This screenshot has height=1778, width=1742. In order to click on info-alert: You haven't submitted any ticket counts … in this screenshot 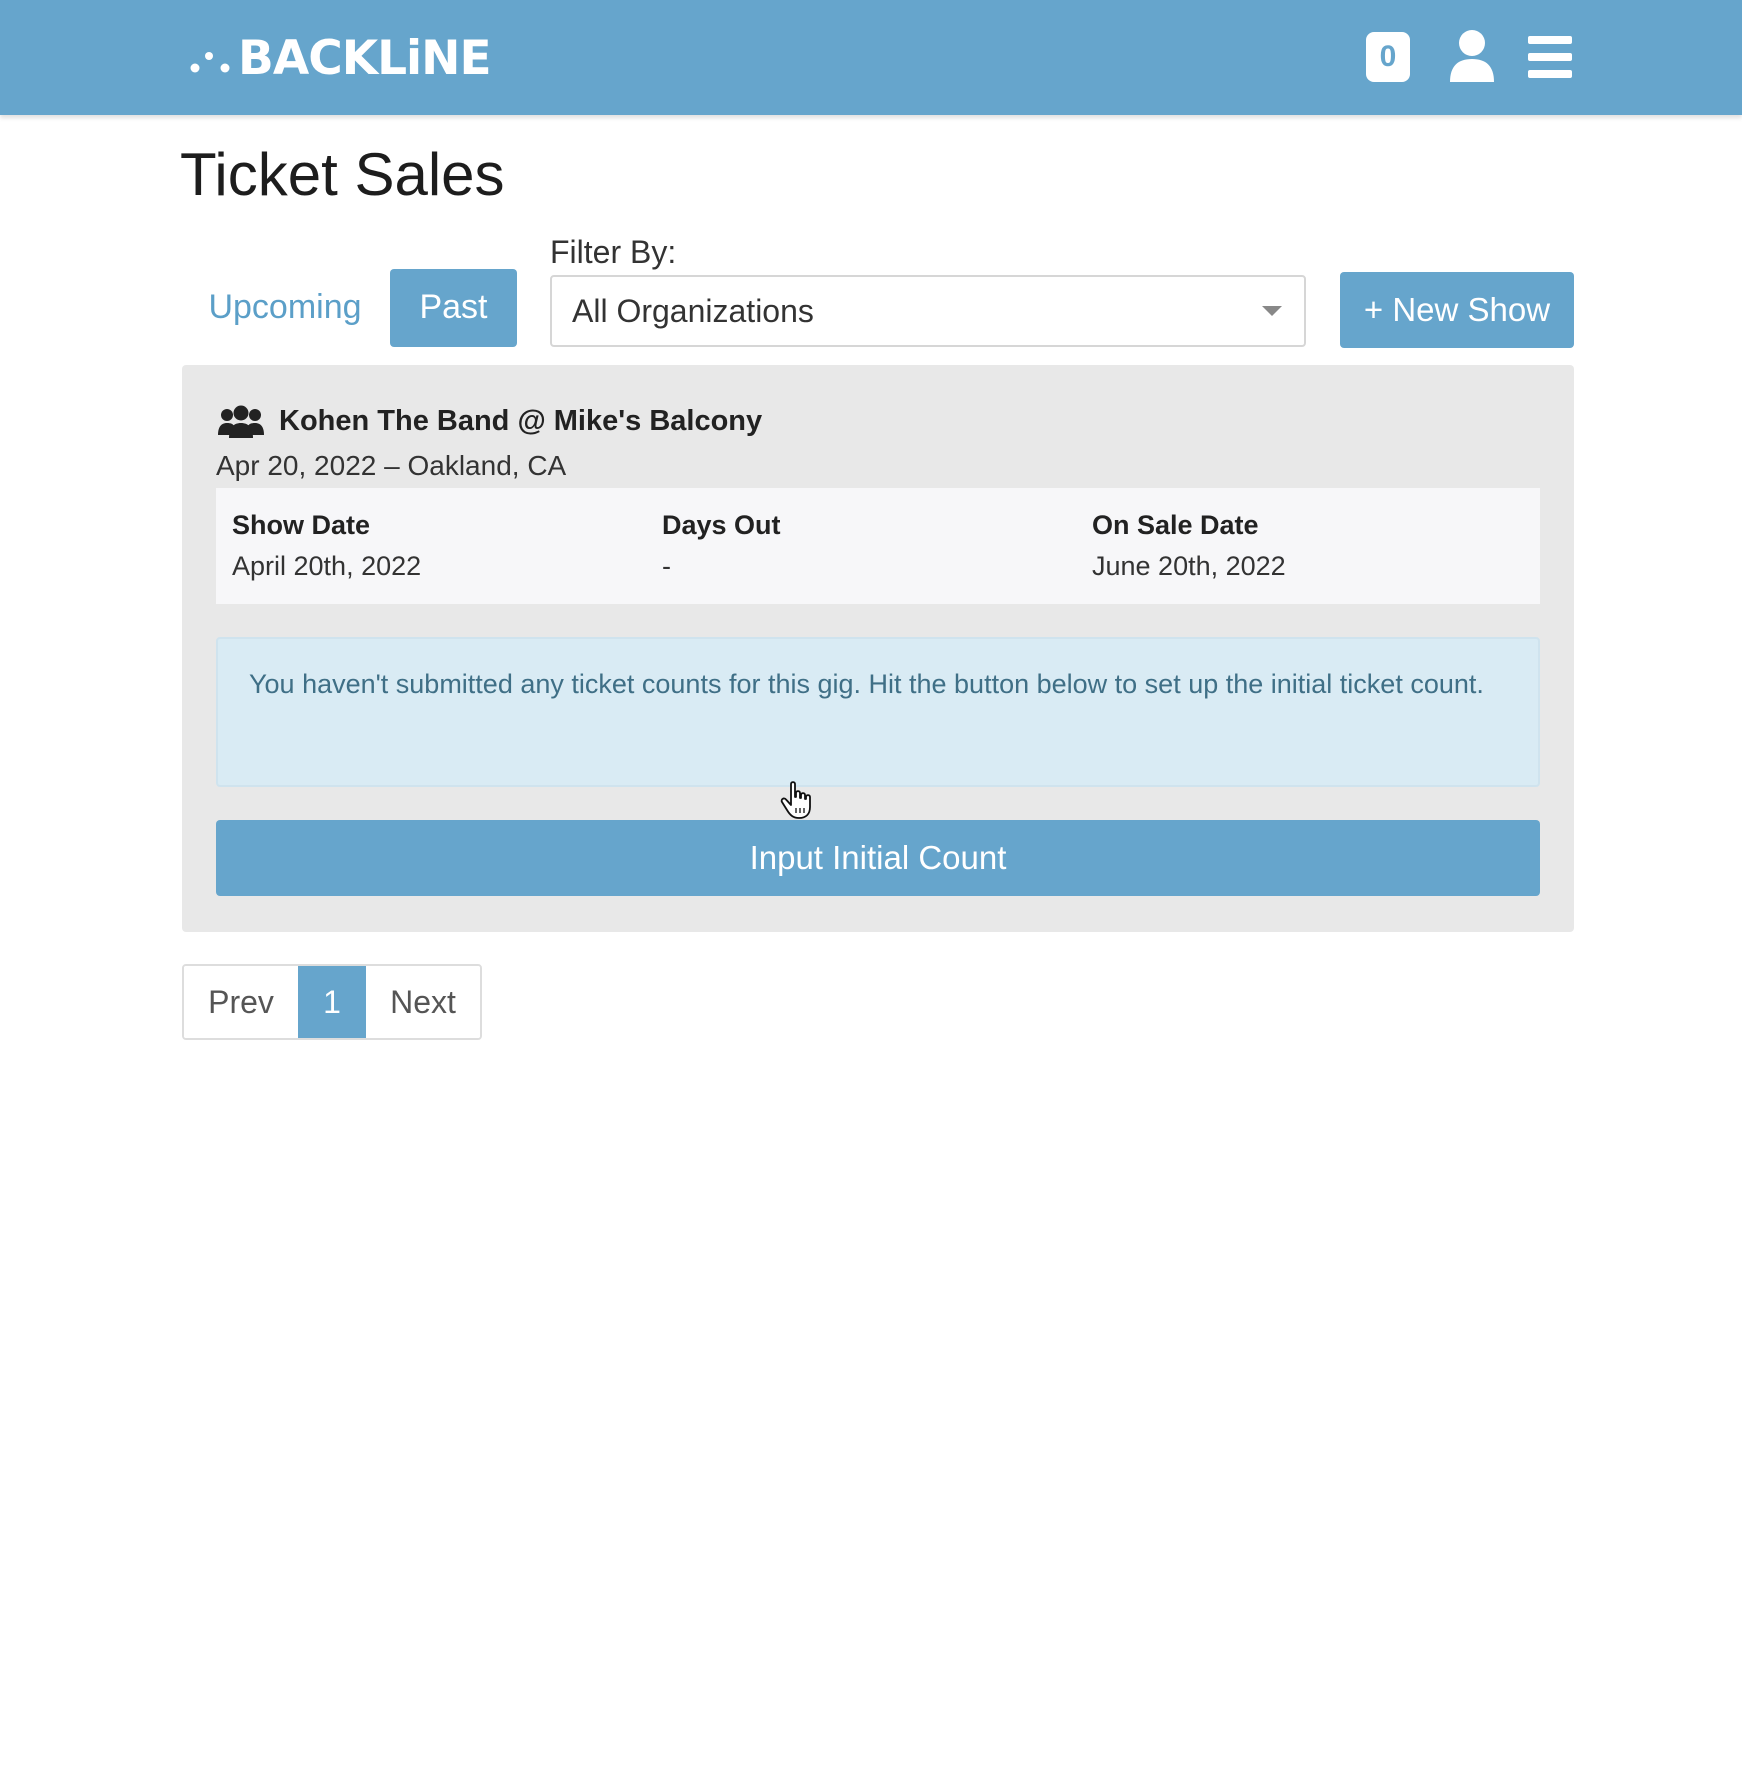, I will do `click(878, 712)`.